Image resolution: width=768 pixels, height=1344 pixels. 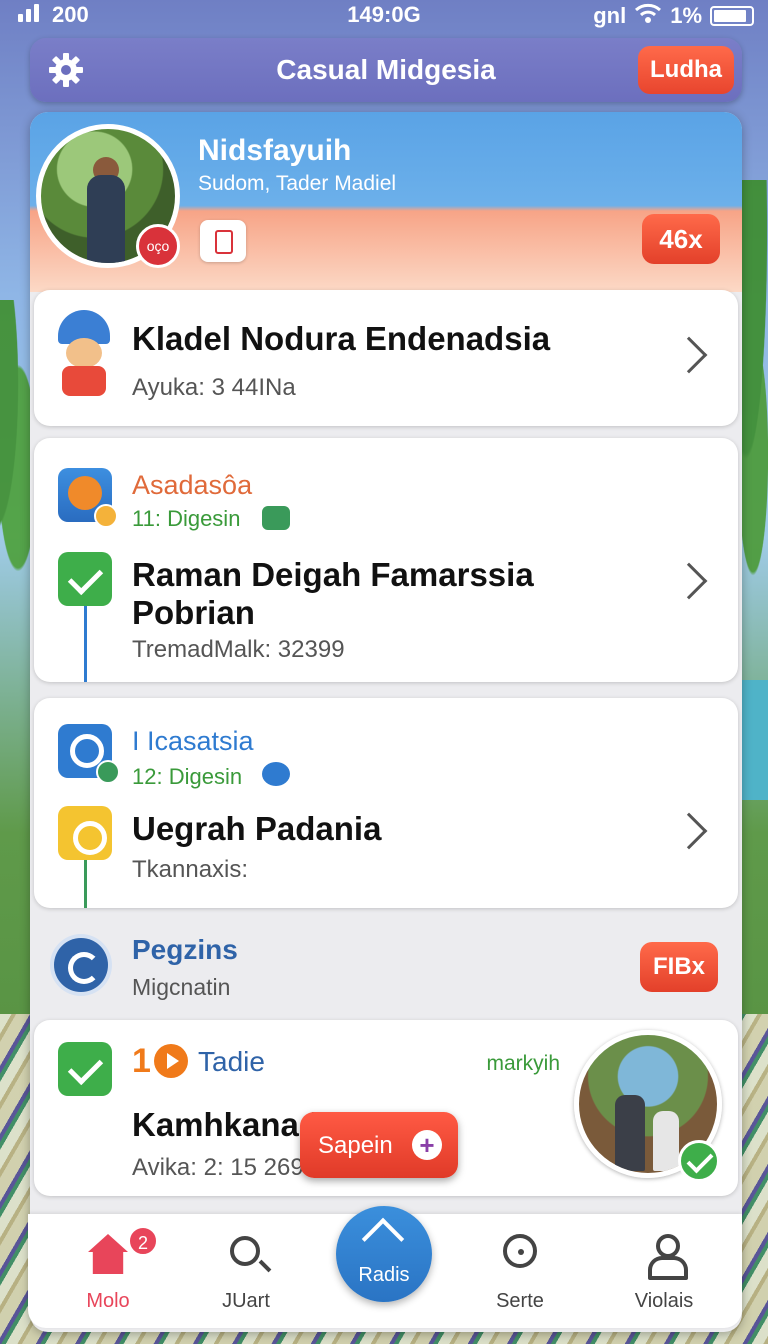 I want to click on floating-action-button: Sapein +, so click(x=379, y=1145).